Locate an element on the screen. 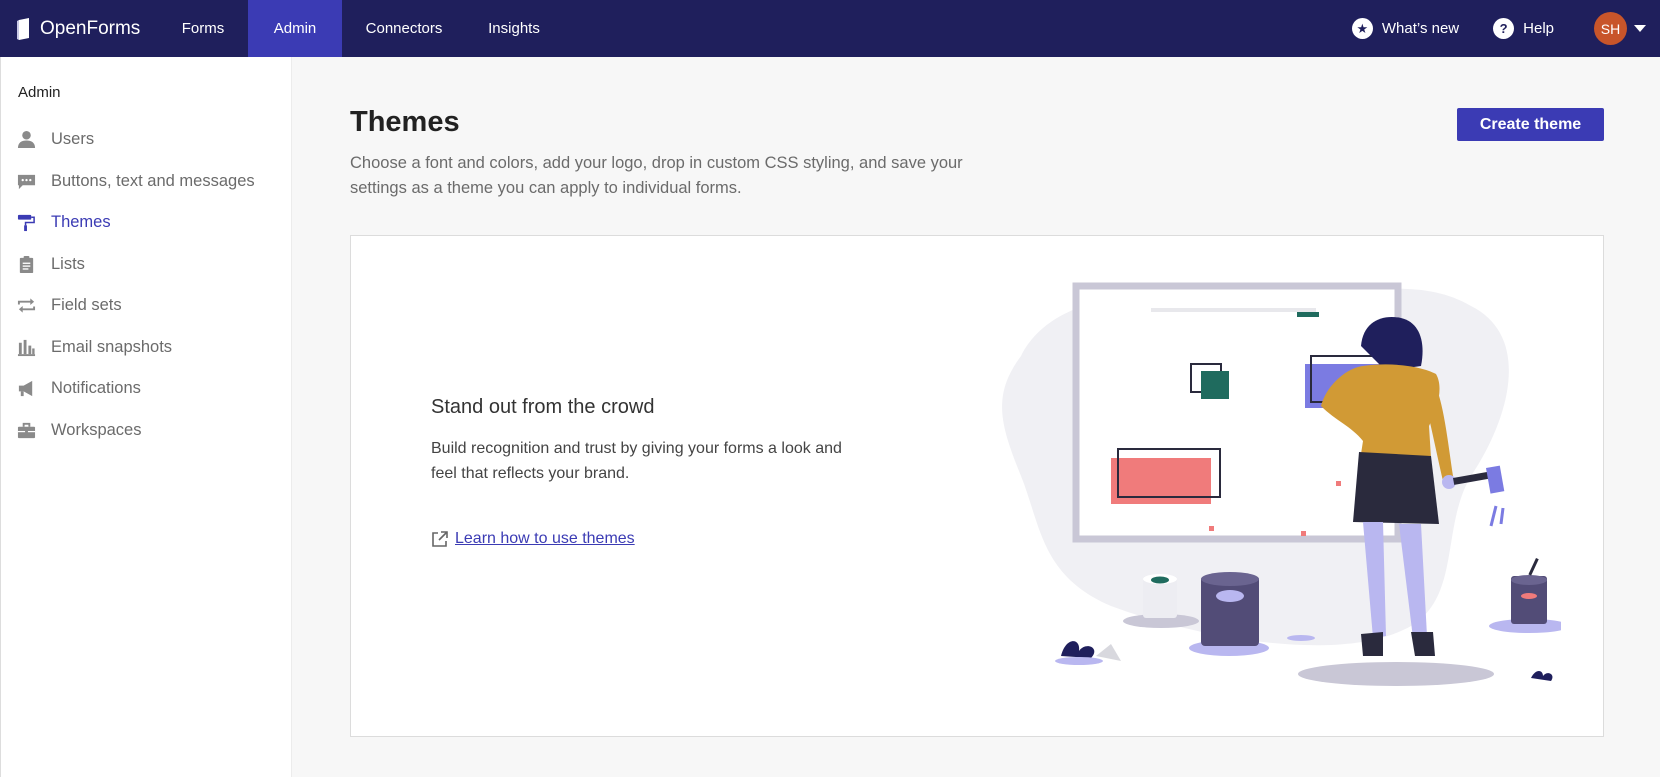  clipboard-icon is located at coordinates (26, 264).